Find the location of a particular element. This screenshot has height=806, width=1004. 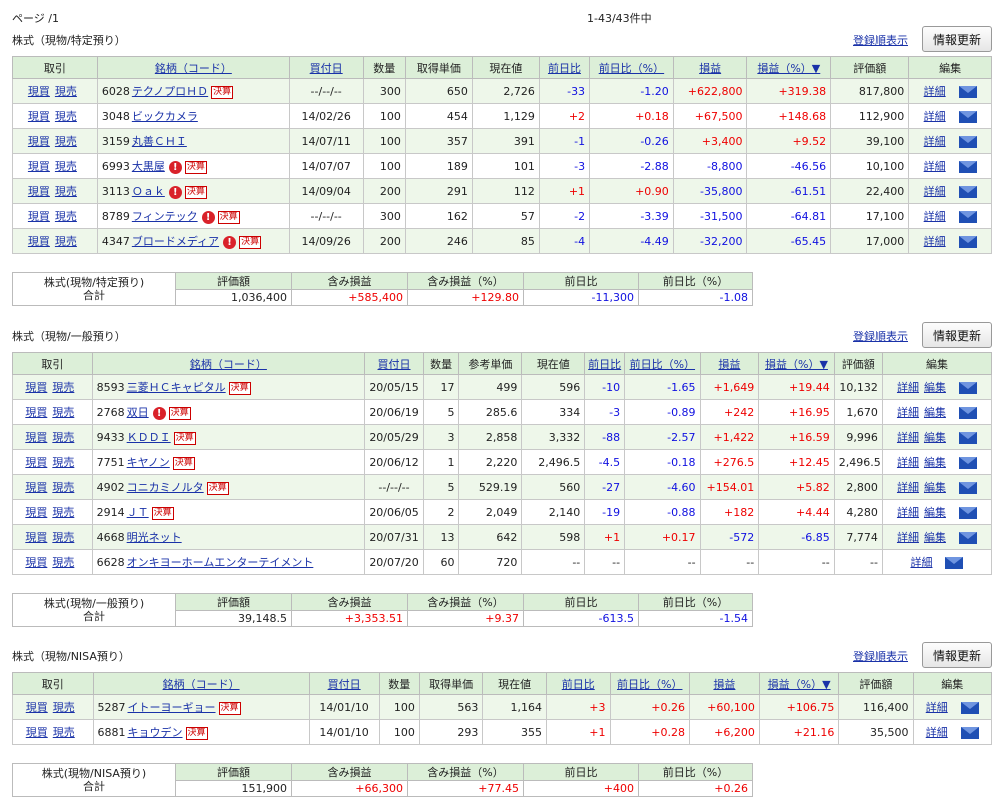

stock-name-link: コニカミノルタ is located at coordinates (165, 487).